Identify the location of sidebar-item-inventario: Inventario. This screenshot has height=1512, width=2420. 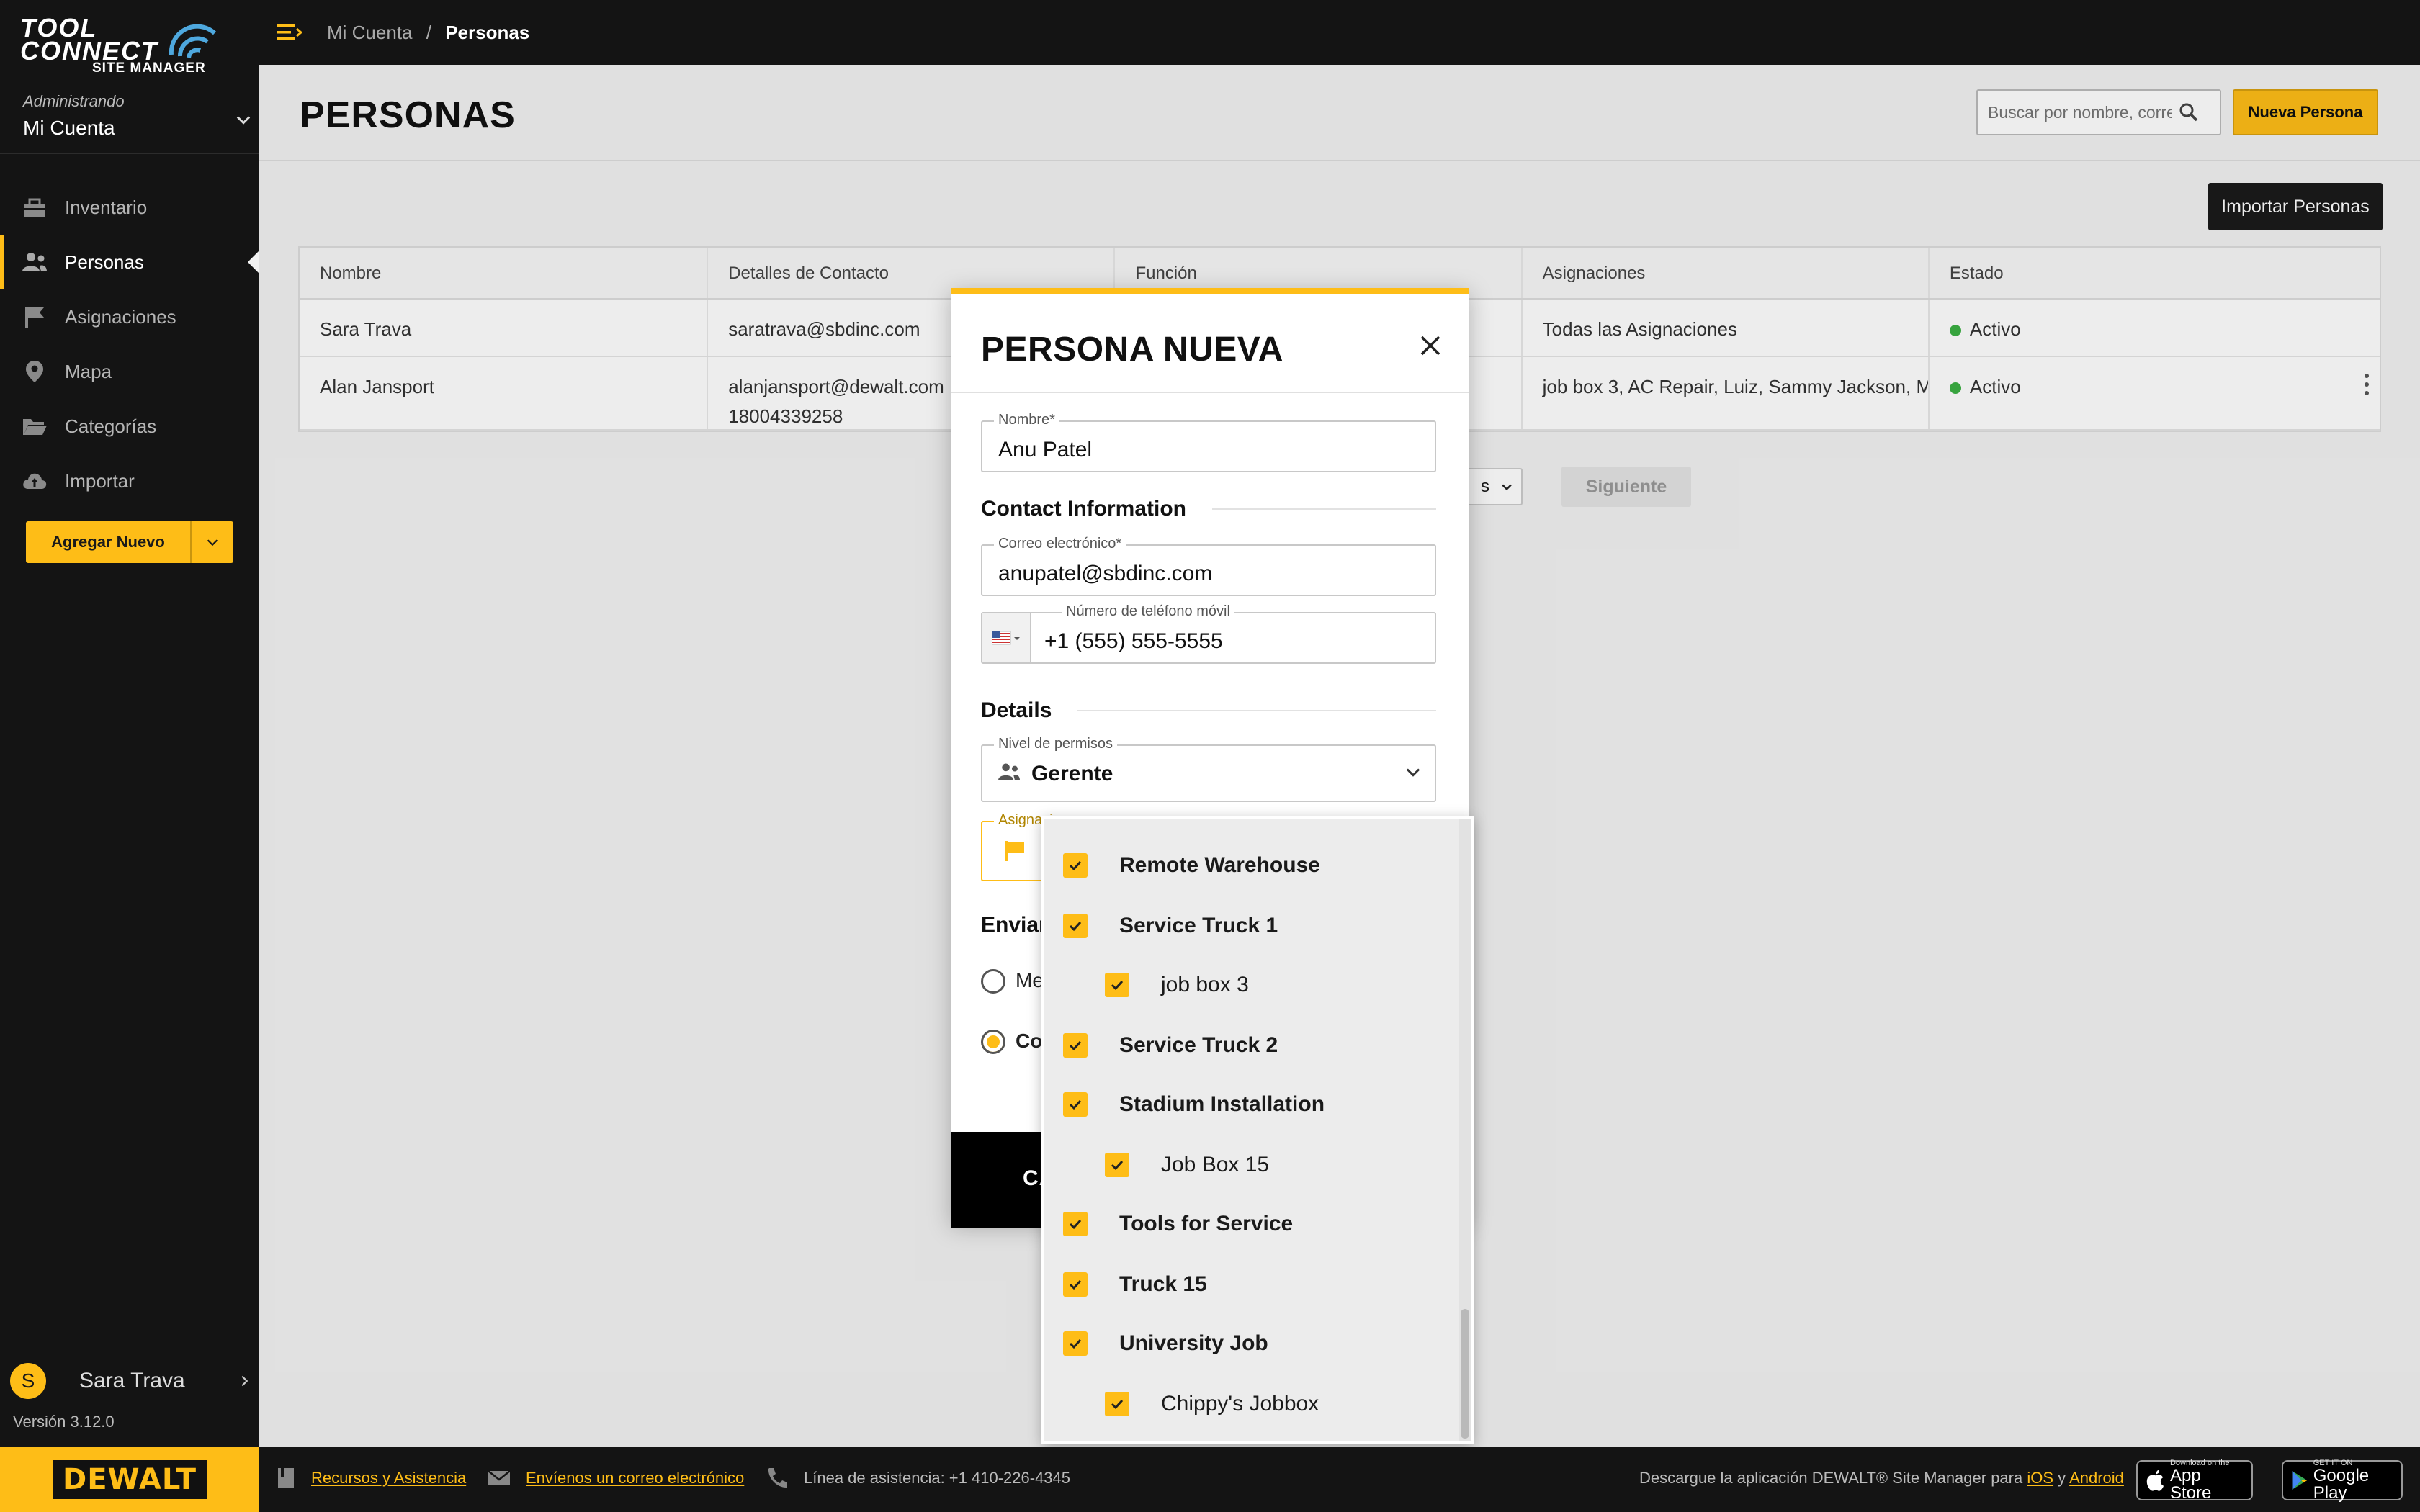
(129, 207).